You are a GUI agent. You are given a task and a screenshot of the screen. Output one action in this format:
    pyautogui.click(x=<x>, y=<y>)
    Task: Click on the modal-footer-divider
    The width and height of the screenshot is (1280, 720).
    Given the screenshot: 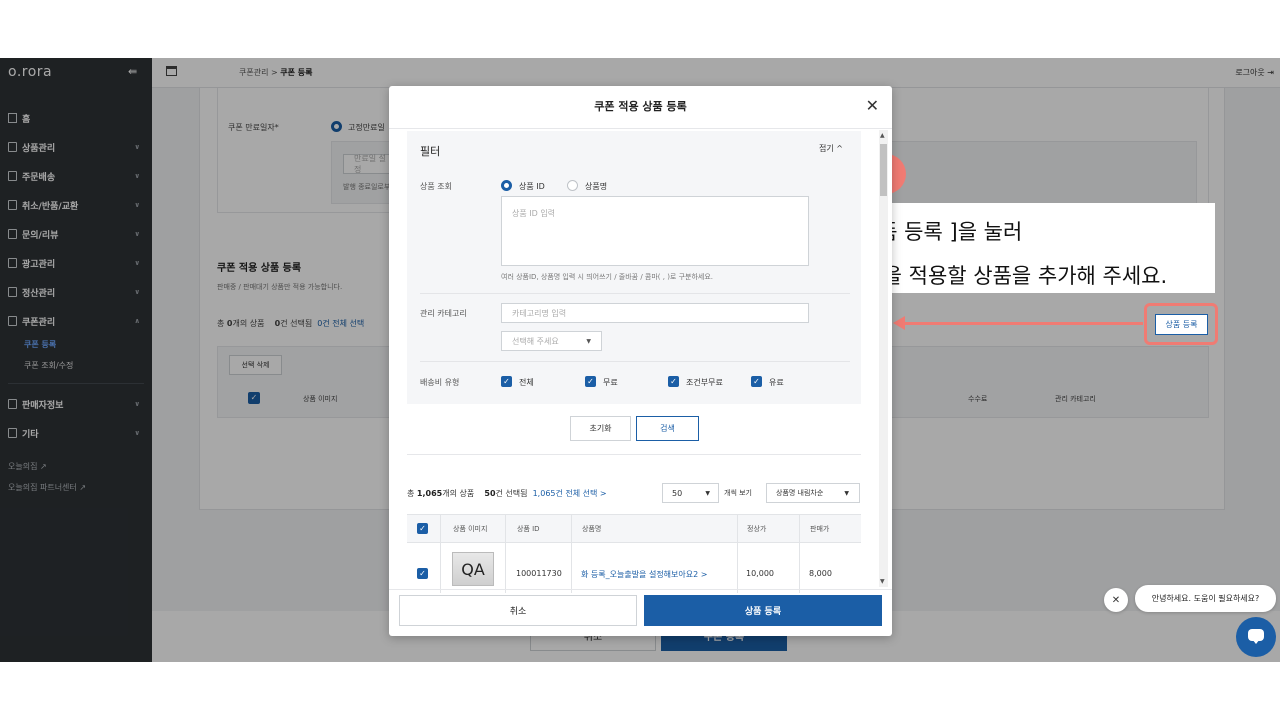 What is the action you would take?
    pyautogui.click(x=640, y=589)
    